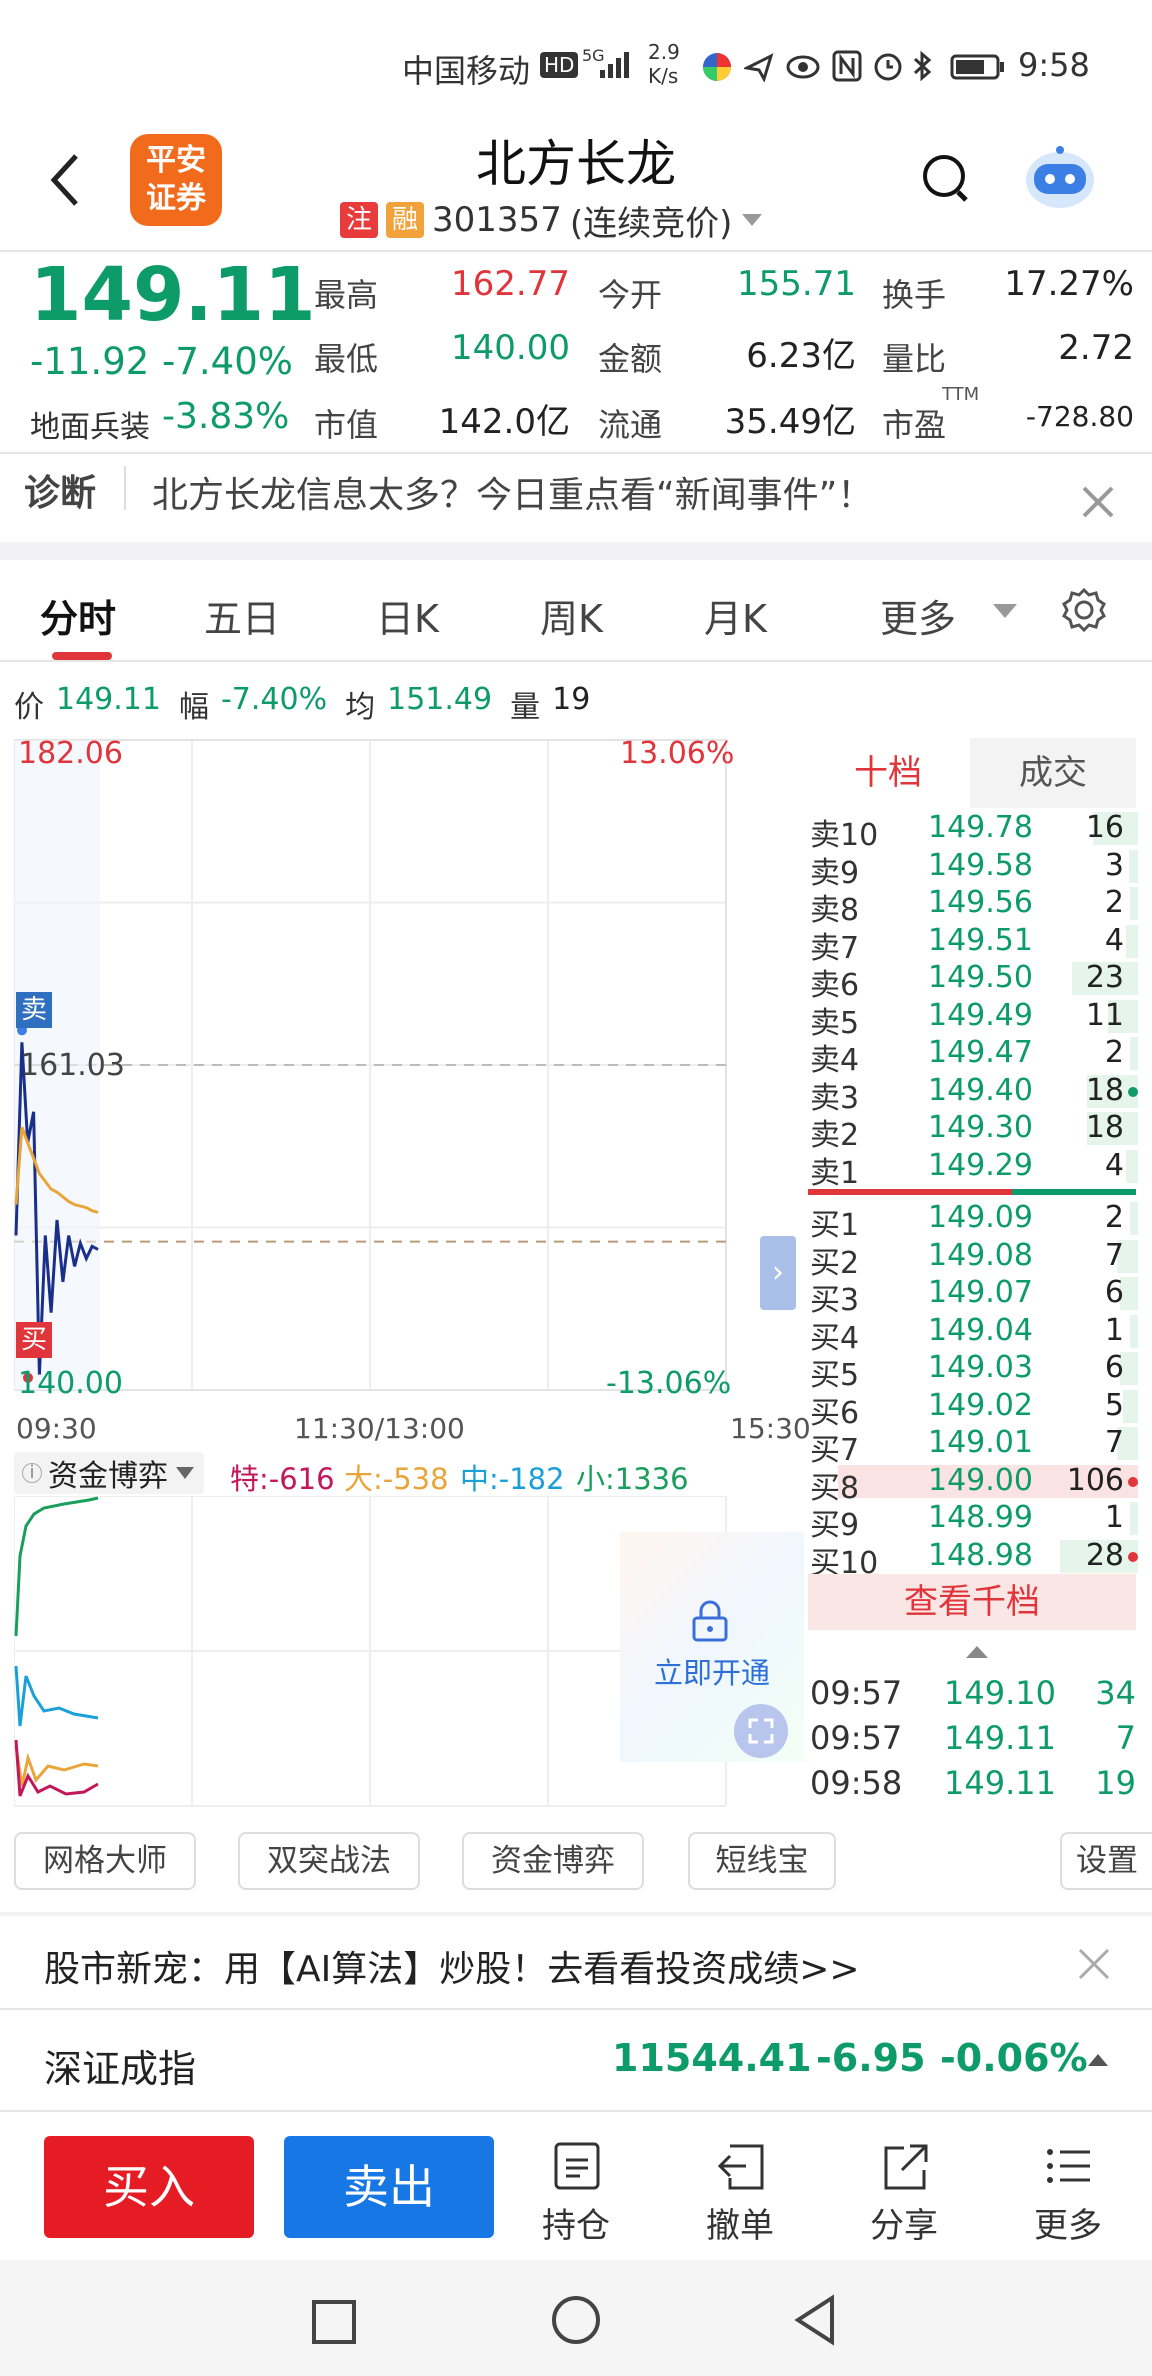 The width and height of the screenshot is (1152, 2376). What do you see at coordinates (78, 615) in the screenshot?
I see `tab-intraday: 分时` at bounding box center [78, 615].